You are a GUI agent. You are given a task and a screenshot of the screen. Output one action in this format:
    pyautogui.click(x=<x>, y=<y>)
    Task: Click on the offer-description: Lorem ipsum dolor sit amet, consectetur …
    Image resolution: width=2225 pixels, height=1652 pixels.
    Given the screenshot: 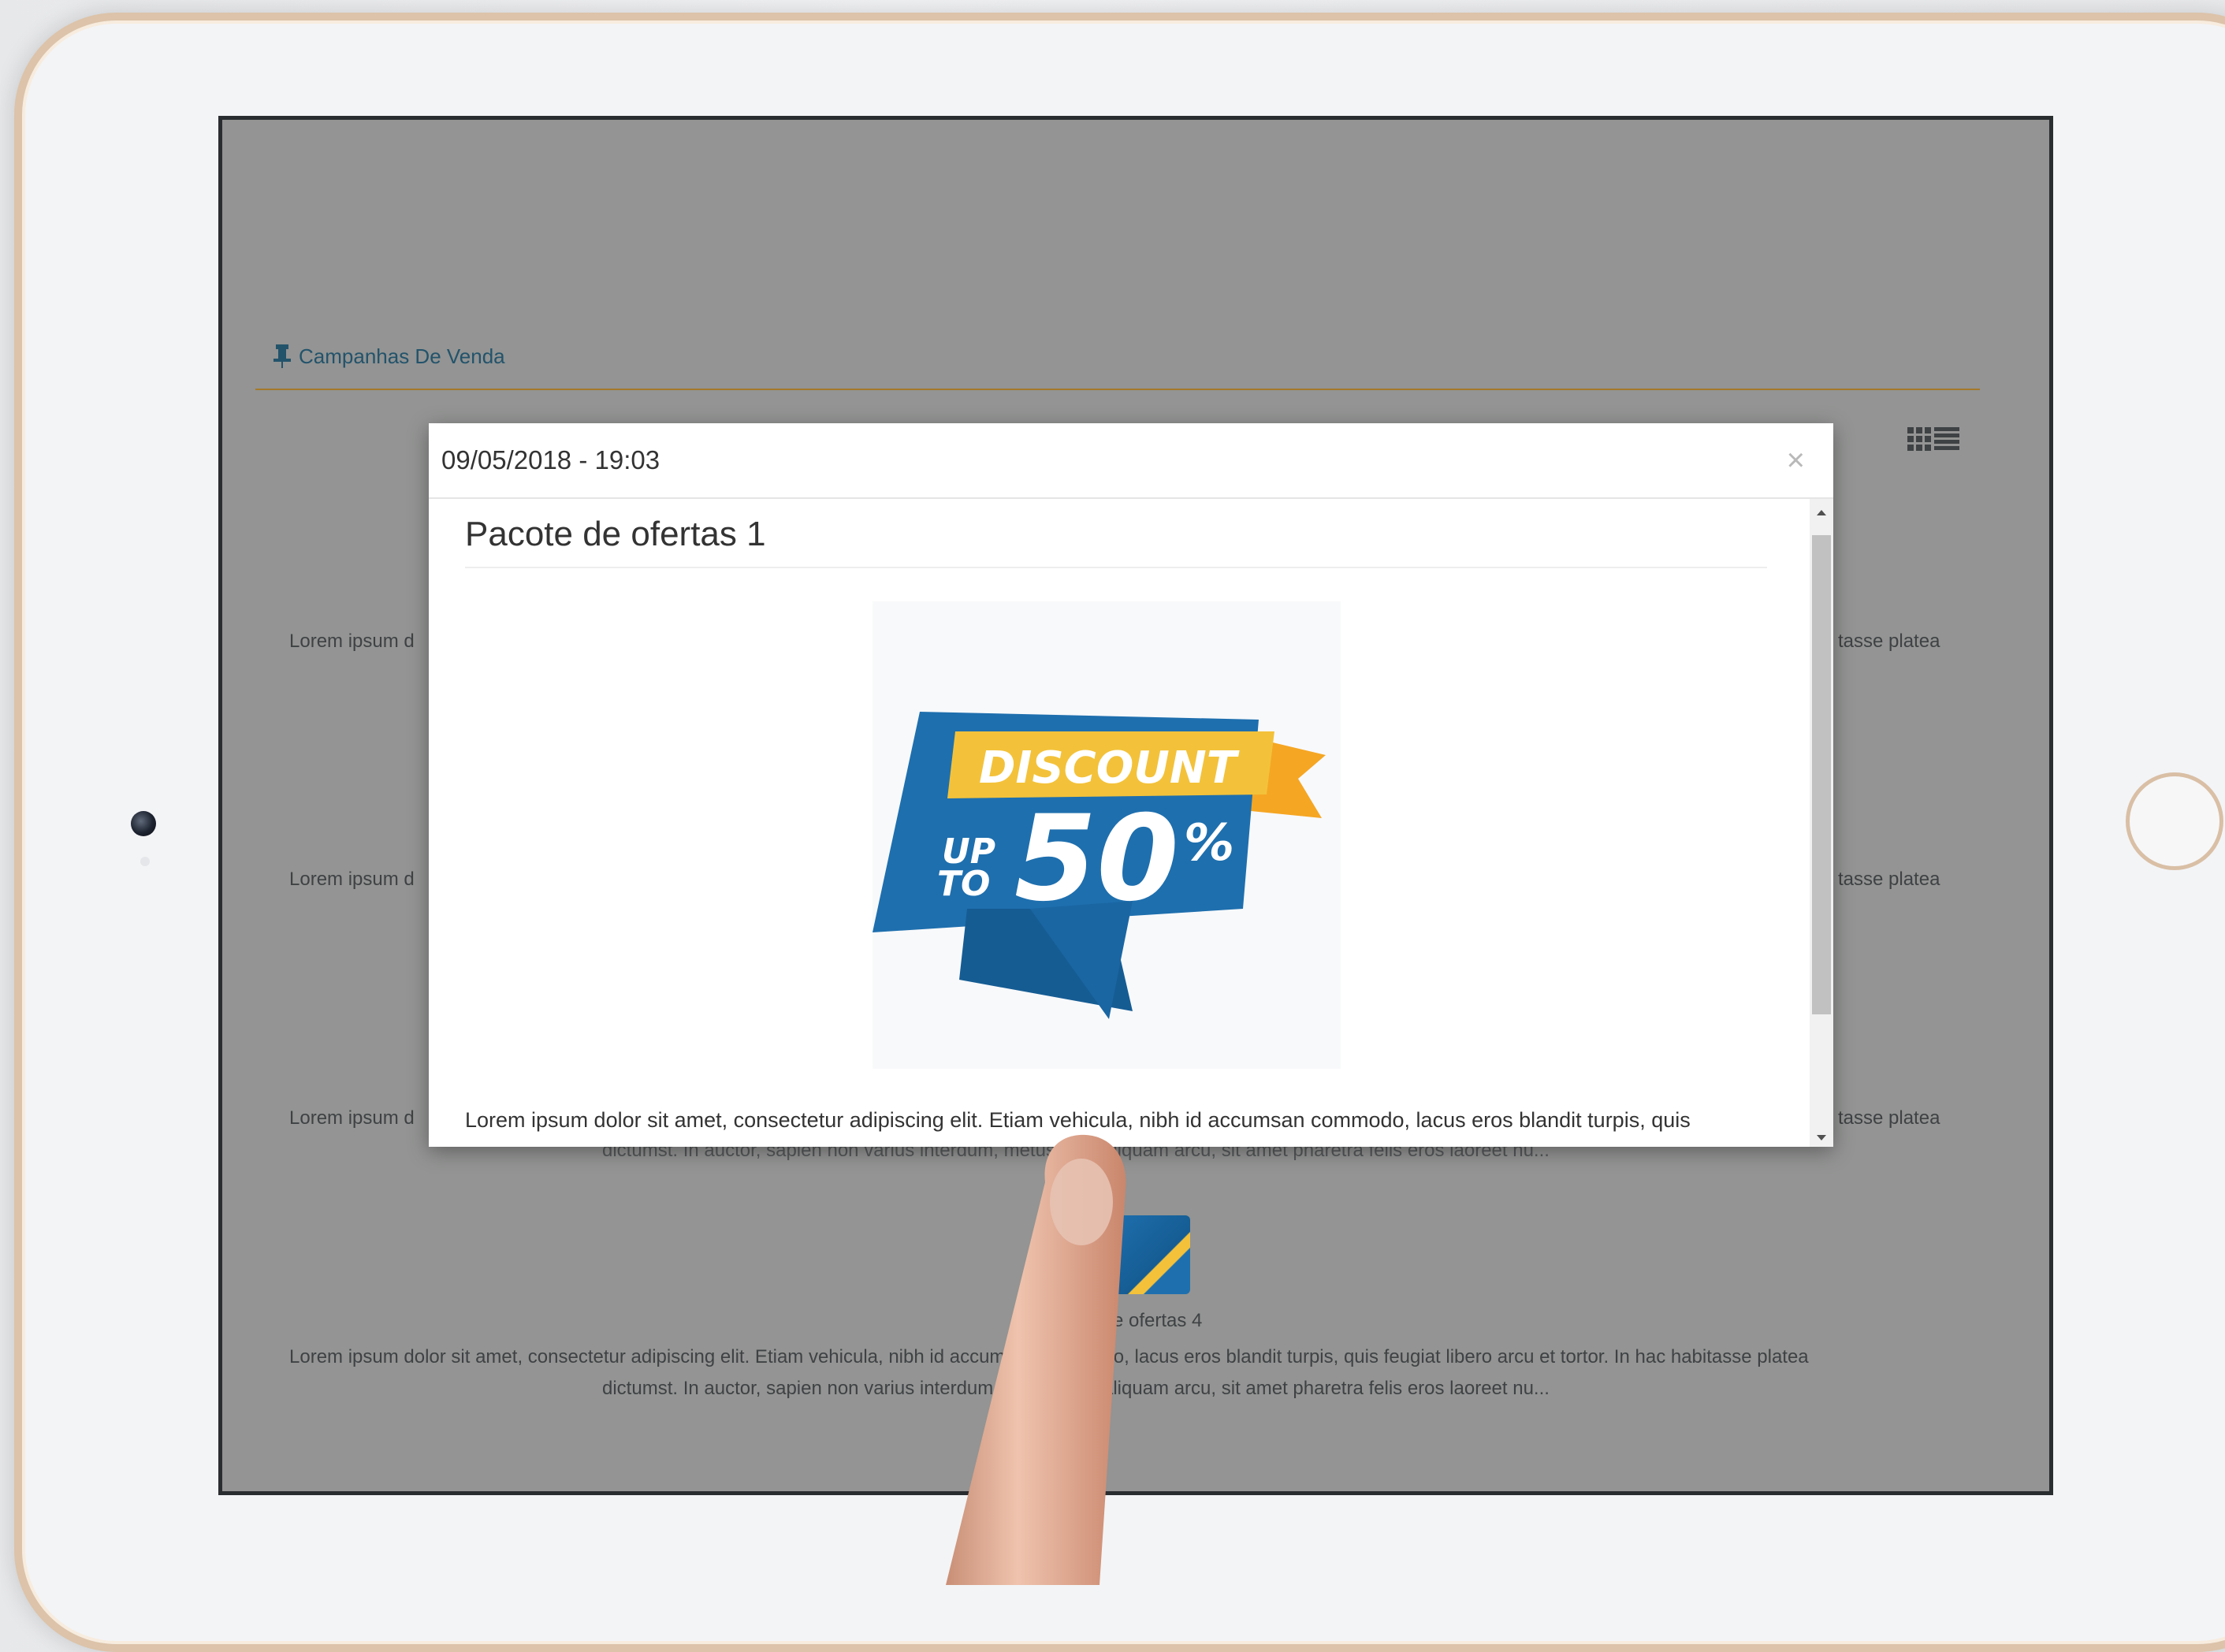 What is the action you would take?
    pyautogui.click(x=1078, y=1120)
    